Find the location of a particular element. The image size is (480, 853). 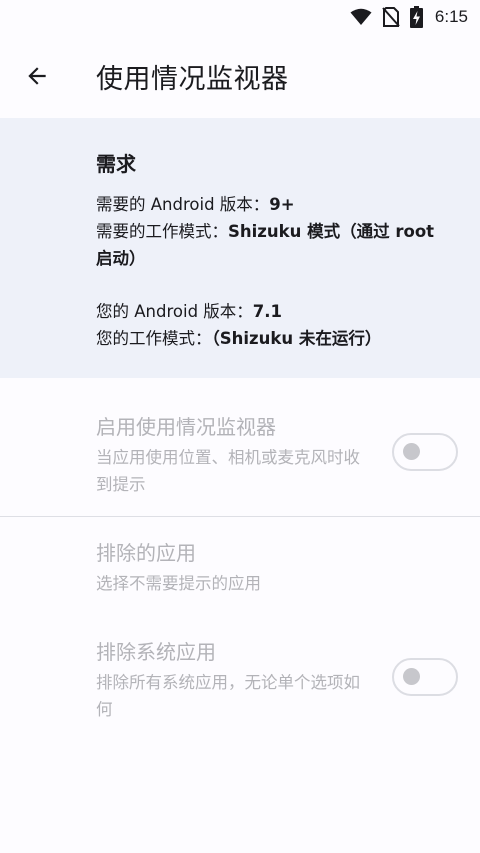

pref-excluded-apps-summary: 选择不需要提示的应用 is located at coordinates (178, 583).